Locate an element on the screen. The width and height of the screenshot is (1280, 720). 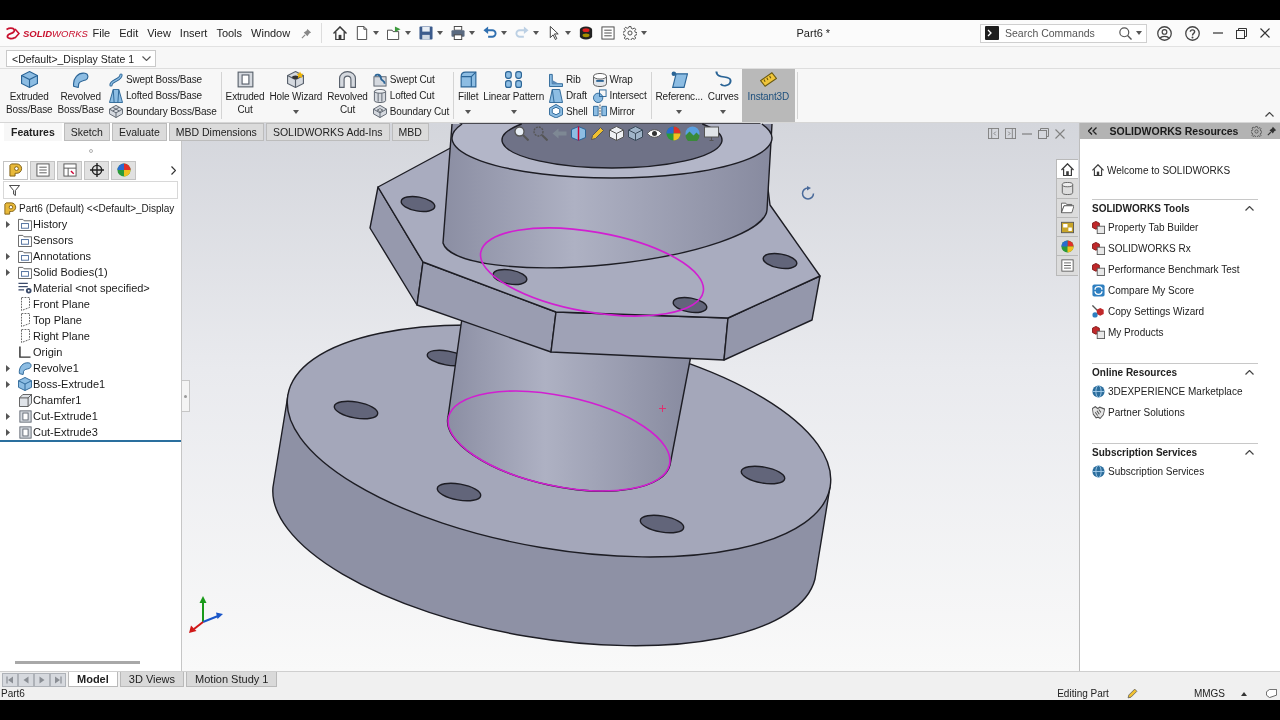
home-icon is located at coordinates (339, 33).